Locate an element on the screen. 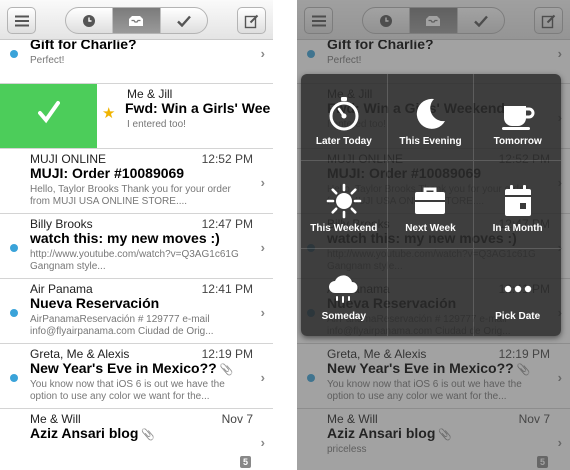  stopwatch-icon is located at coordinates (344, 114).